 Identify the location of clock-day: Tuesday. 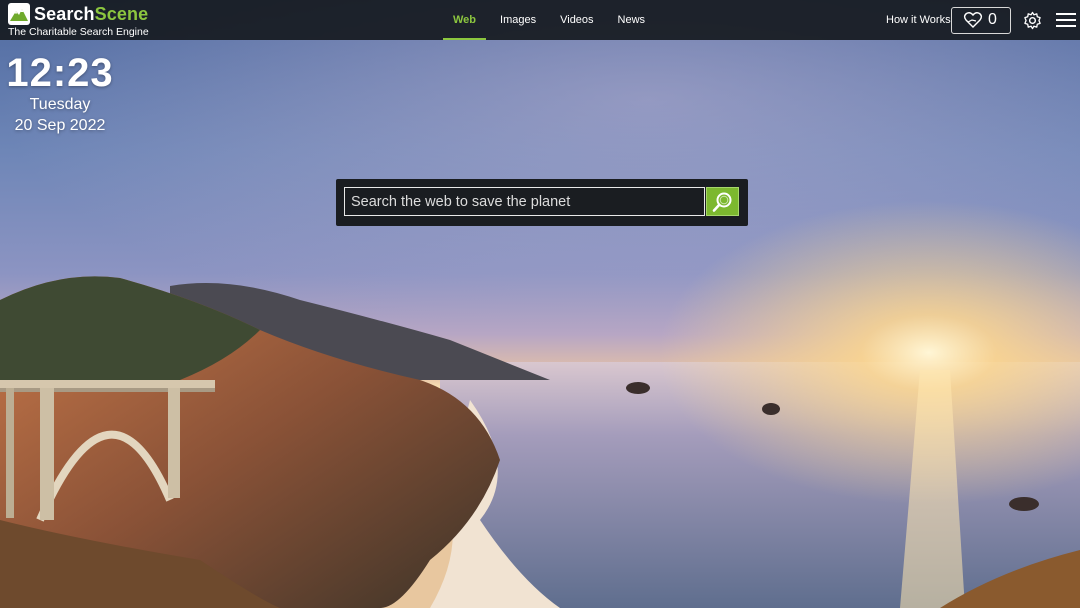
(60, 104).